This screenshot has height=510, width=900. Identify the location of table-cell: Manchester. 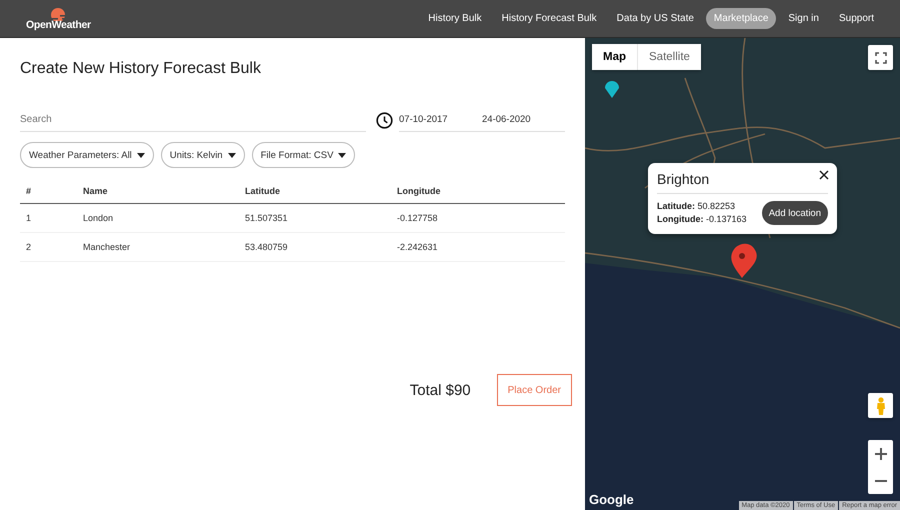
(158, 247).